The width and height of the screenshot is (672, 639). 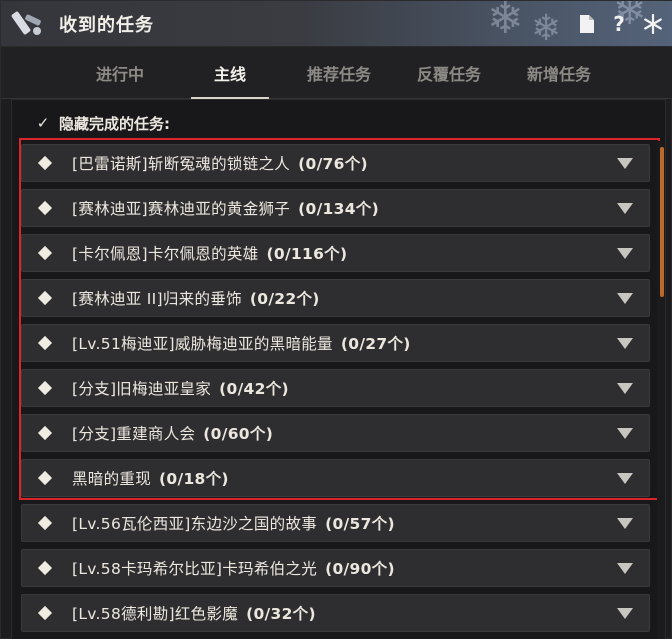 I want to click on quest-name: [赛林迪亚]赛林迪亚的黄金狮子, so click(x=181, y=209).